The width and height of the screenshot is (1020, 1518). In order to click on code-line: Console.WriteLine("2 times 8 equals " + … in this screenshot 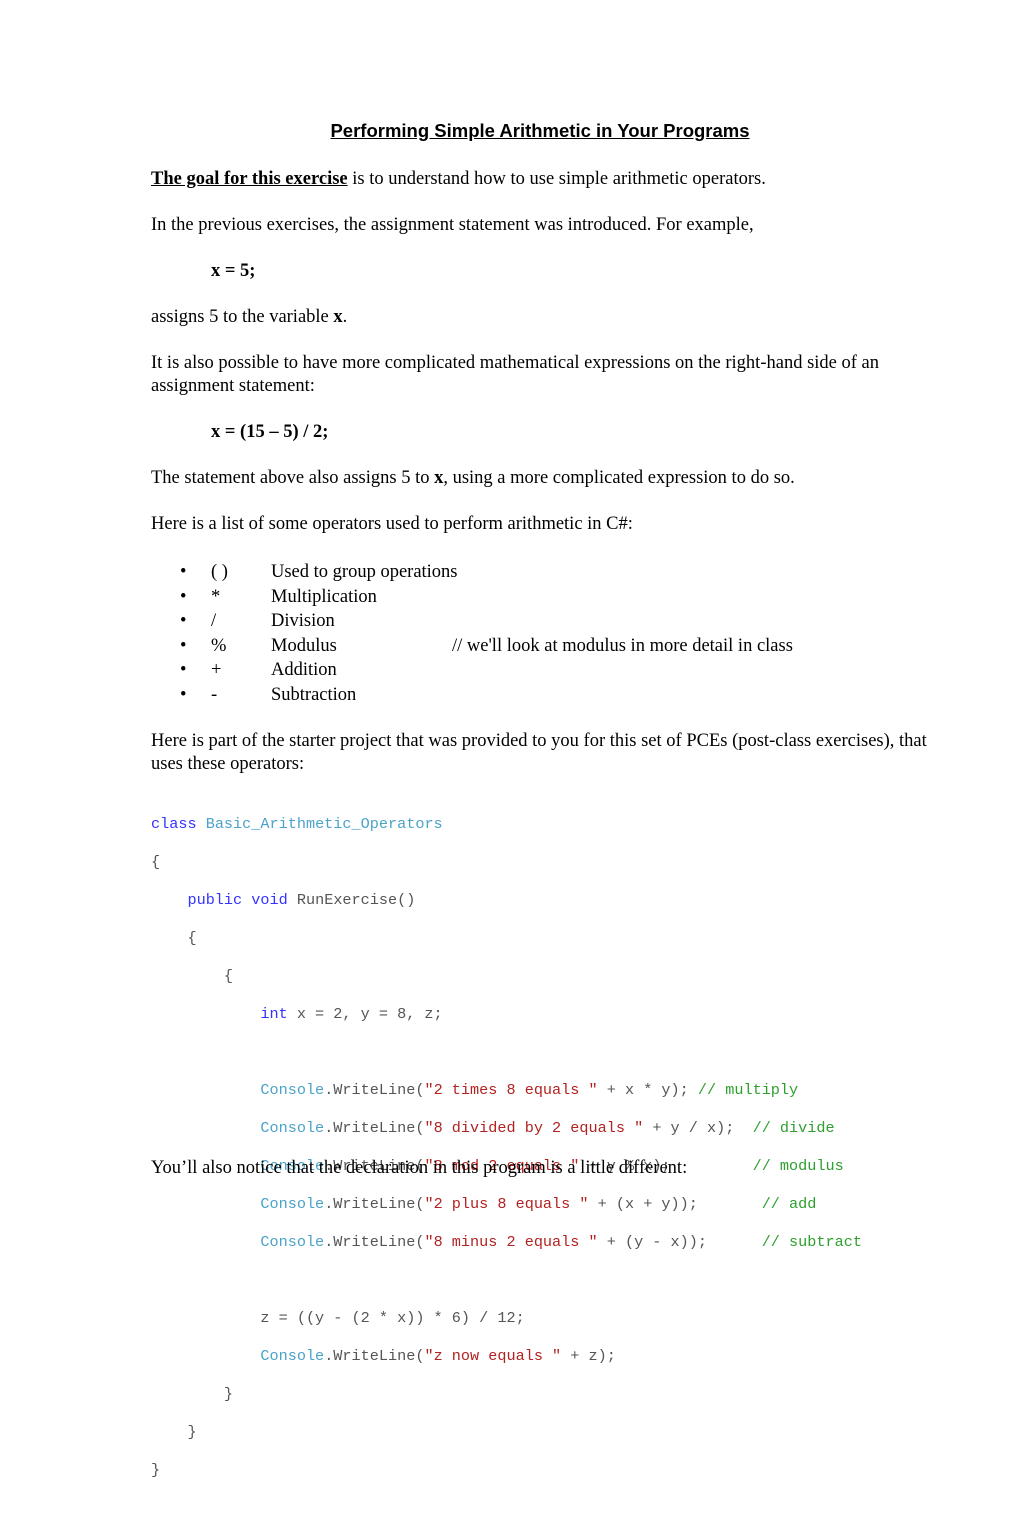, I will do `click(529, 1090)`.